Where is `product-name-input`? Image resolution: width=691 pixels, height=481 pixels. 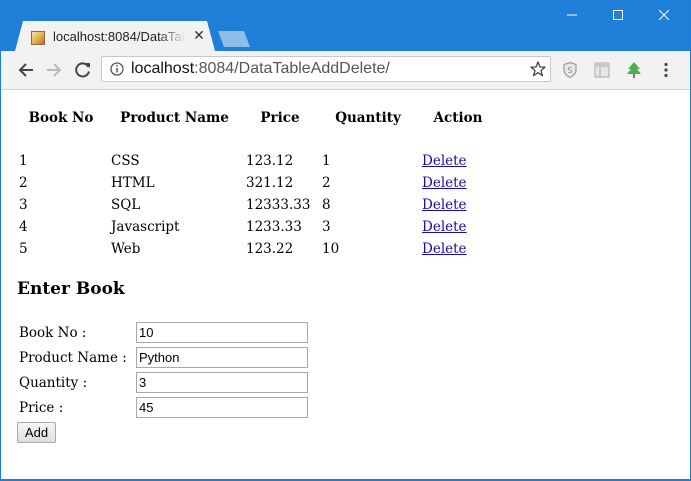 product-name-input is located at coordinates (222, 357).